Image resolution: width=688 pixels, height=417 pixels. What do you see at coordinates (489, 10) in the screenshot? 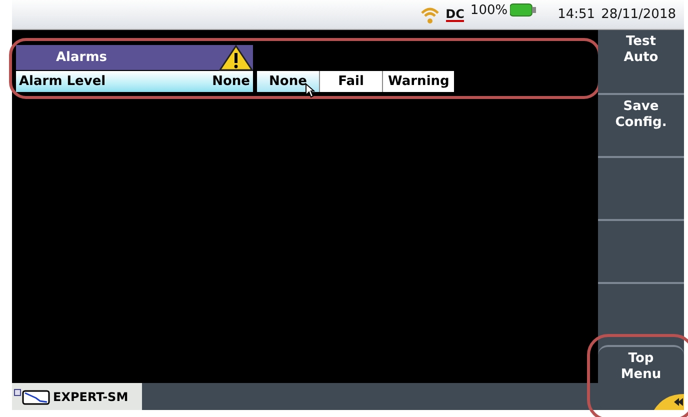
I see `battery-percent: 100%` at bounding box center [489, 10].